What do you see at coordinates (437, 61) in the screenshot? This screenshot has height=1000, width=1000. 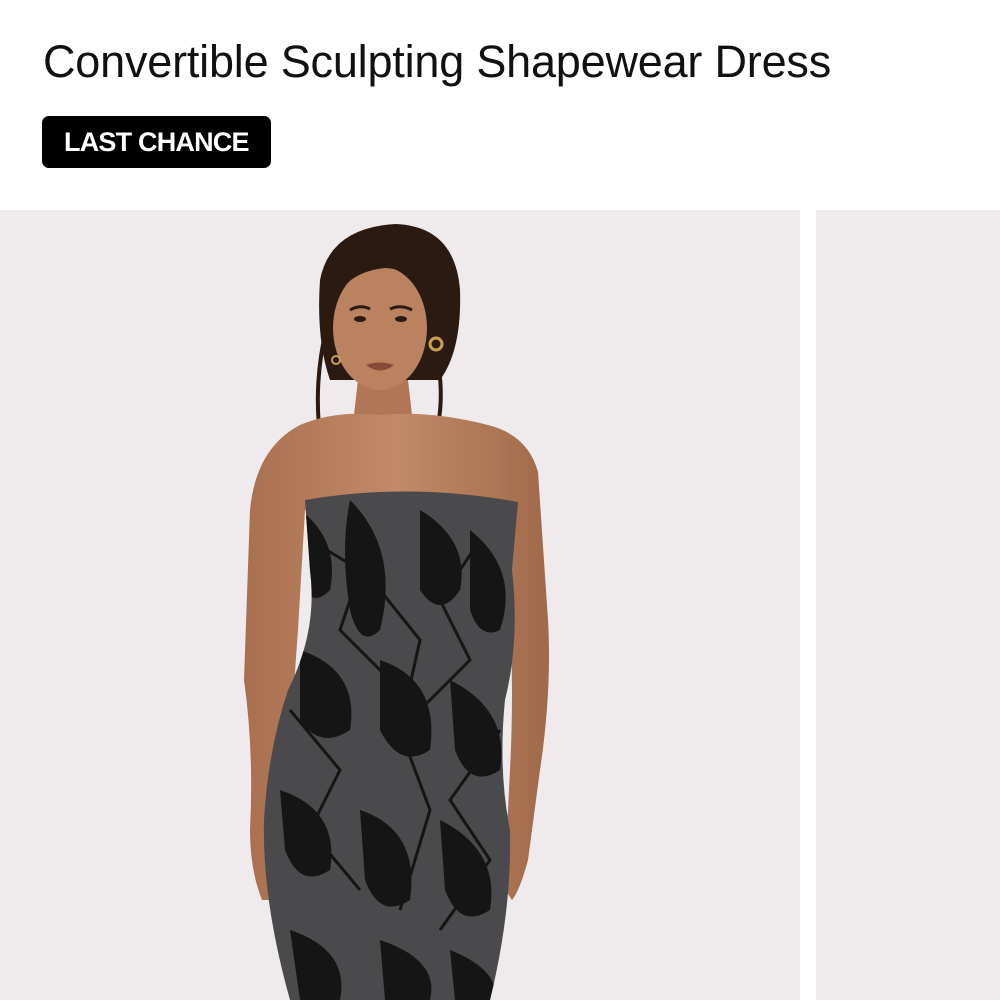 I see `product-title: Convertible Sculpting Shapewear Dress` at bounding box center [437, 61].